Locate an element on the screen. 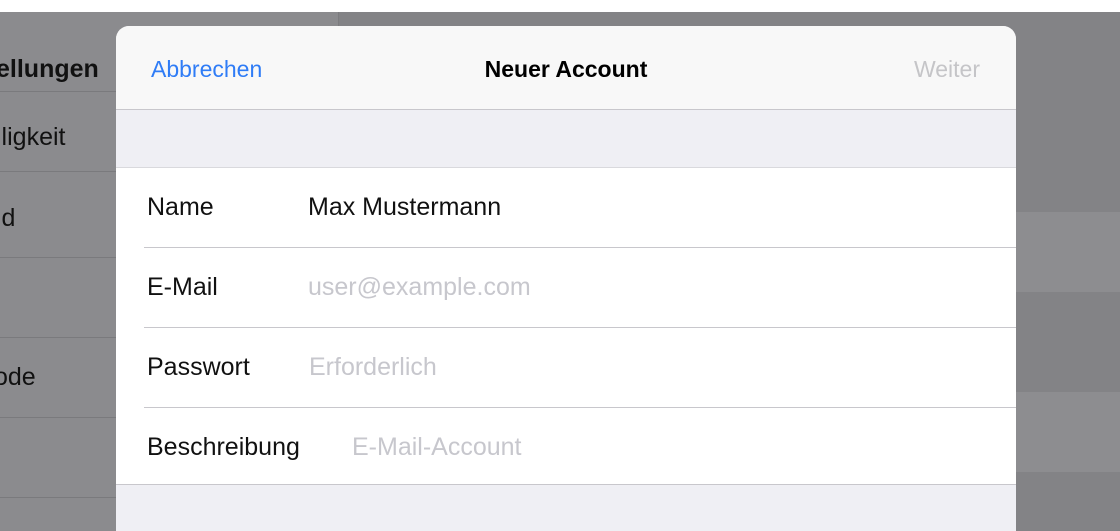 The width and height of the screenshot is (1120, 531). next-button: Weiter is located at coordinates (947, 69).